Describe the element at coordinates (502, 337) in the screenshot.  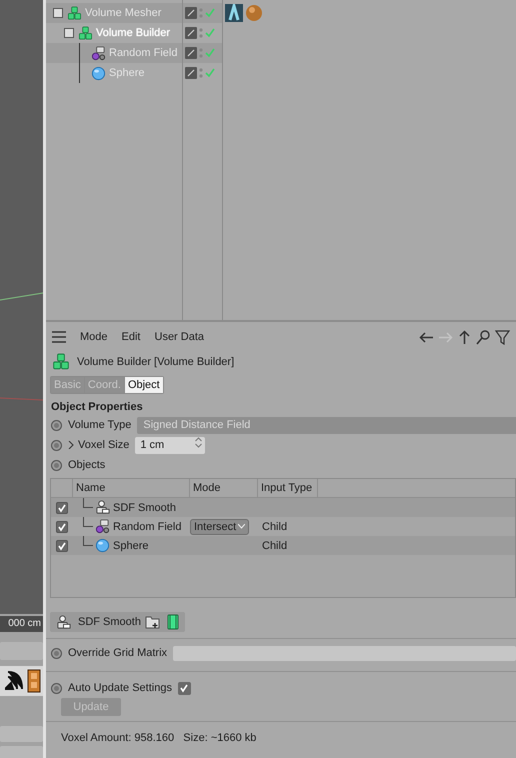
I see `filter-icon` at that location.